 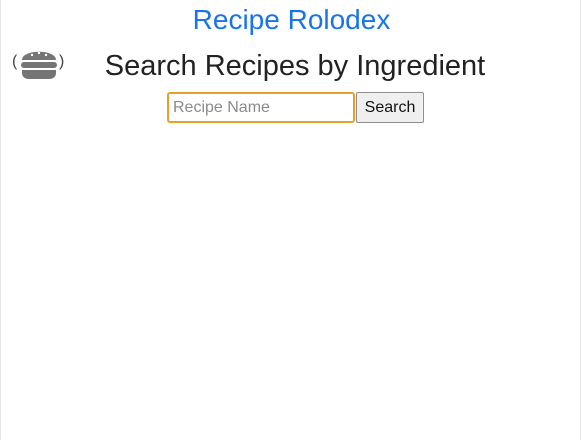 What do you see at coordinates (291, 20) in the screenshot?
I see `app-title-link: Recipe Rolodex` at bounding box center [291, 20].